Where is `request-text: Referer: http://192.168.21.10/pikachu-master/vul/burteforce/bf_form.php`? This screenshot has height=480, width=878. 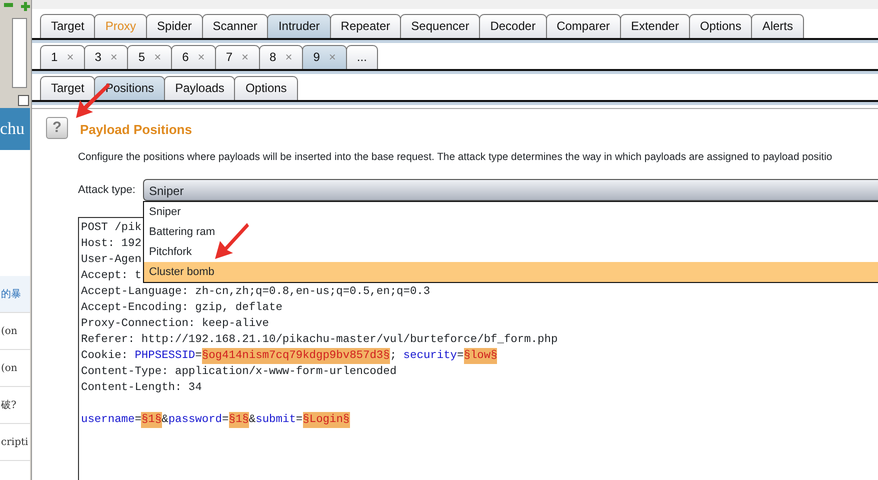
request-text: Referer: http://192.168.21.10/pikachu-master/vul/burteforce/bf_form.php is located at coordinates (319, 340).